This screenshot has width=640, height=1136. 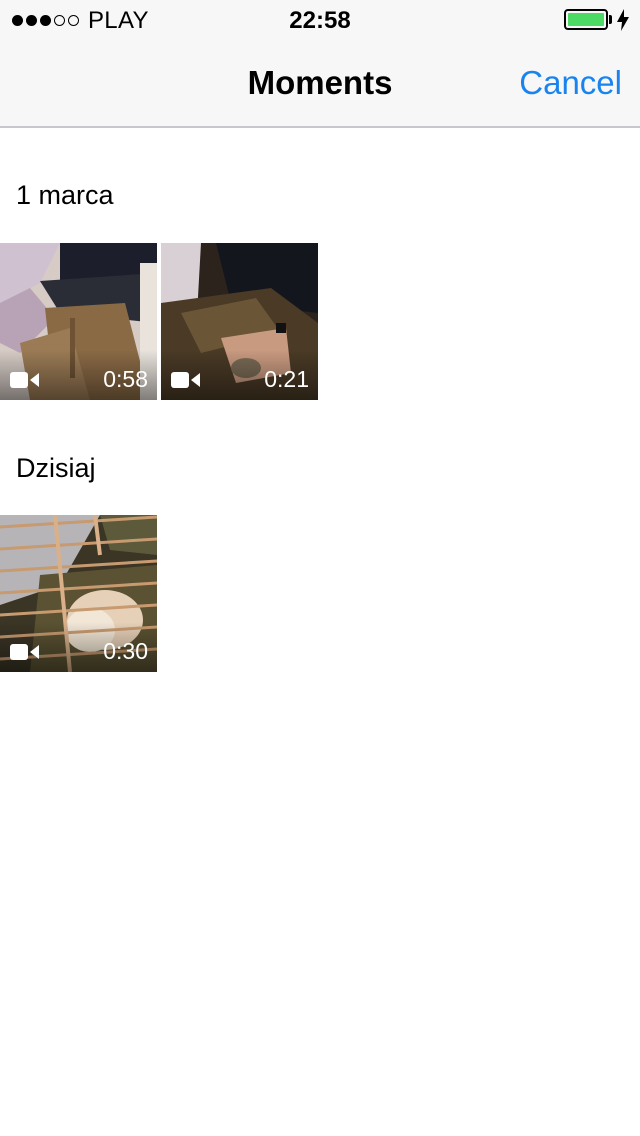 What do you see at coordinates (125, 651) in the screenshot?
I see `video-duration: 0:30` at bounding box center [125, 651].